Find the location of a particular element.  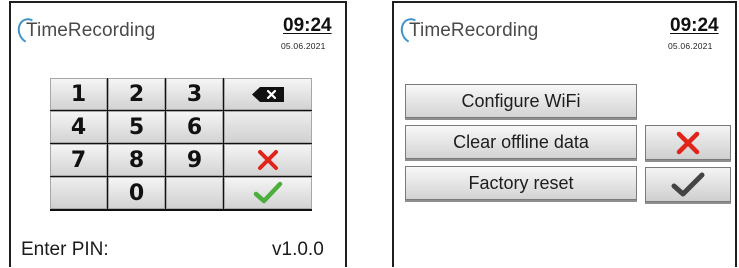

backspace-icon is located at coordinates (268, 94).